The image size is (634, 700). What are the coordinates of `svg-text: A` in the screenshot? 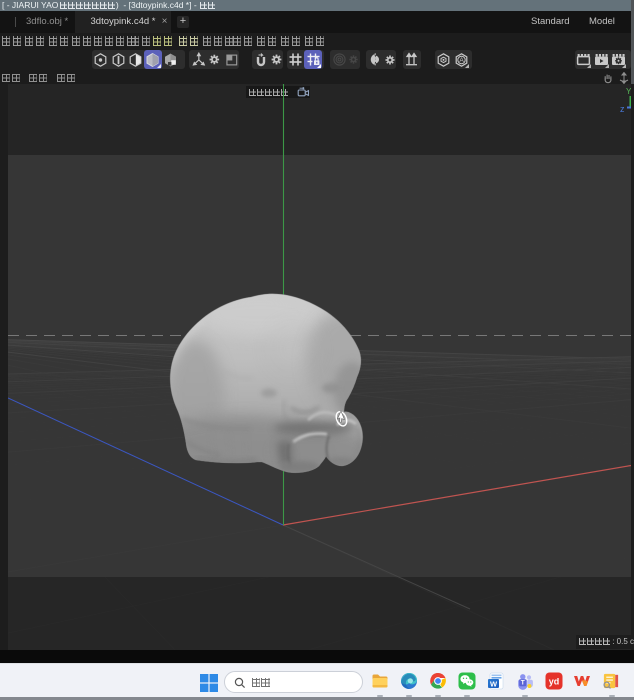 It's located at (461, 60).